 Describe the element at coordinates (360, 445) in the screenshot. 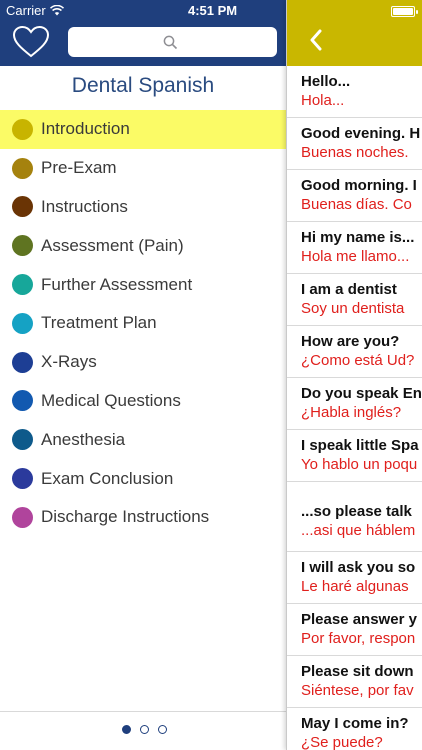

I see `phrase-english: I speak little Spa` at that location.